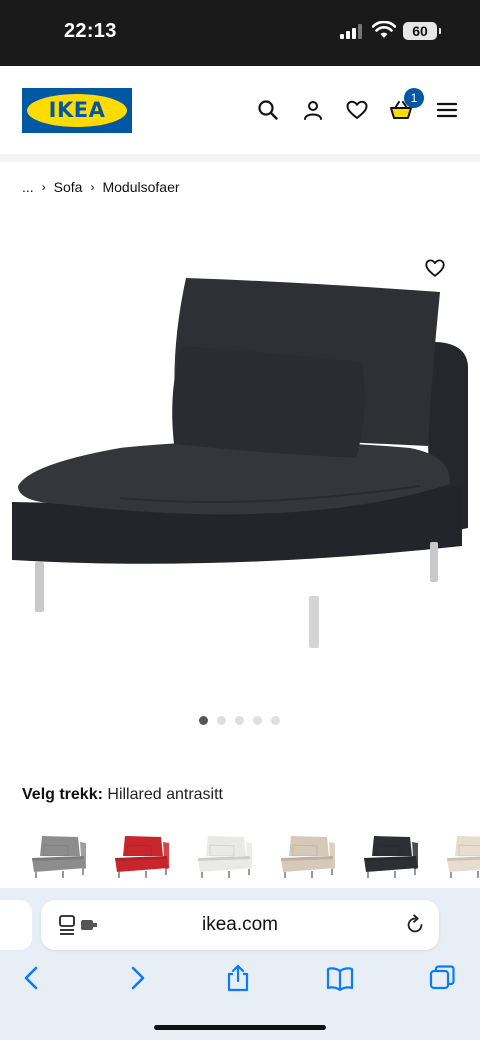 The height and width of the screenshot is (1040, 480). What do you see at coordinates (414, 98) in the screenshot?
I see `cart-count-badge: 1` at bounding box center [414, 98].